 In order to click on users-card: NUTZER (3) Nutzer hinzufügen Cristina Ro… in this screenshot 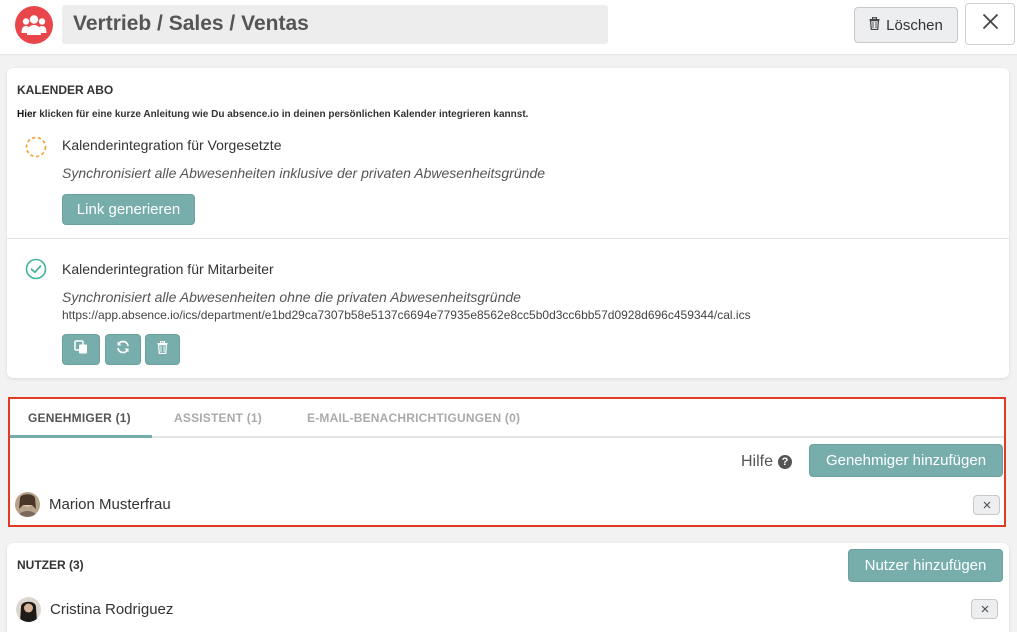, I will do `click(508, 587)`.